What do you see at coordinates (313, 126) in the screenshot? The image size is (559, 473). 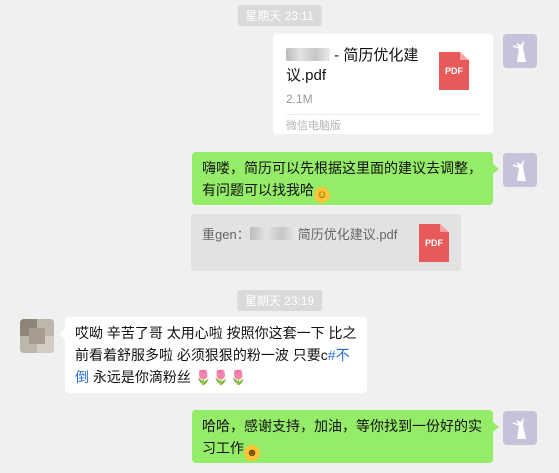 I see `file-source: 微信电脑版` at bounding box center [313, 126].